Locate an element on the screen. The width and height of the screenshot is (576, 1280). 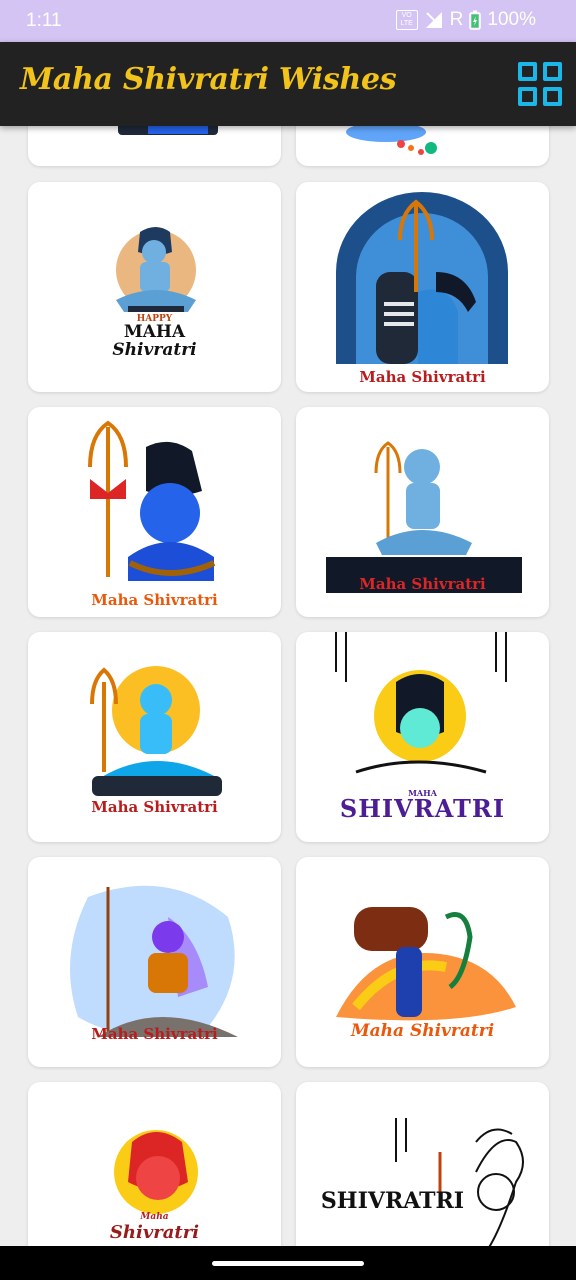
navigation-bar is located at coordinates (288, 1263).